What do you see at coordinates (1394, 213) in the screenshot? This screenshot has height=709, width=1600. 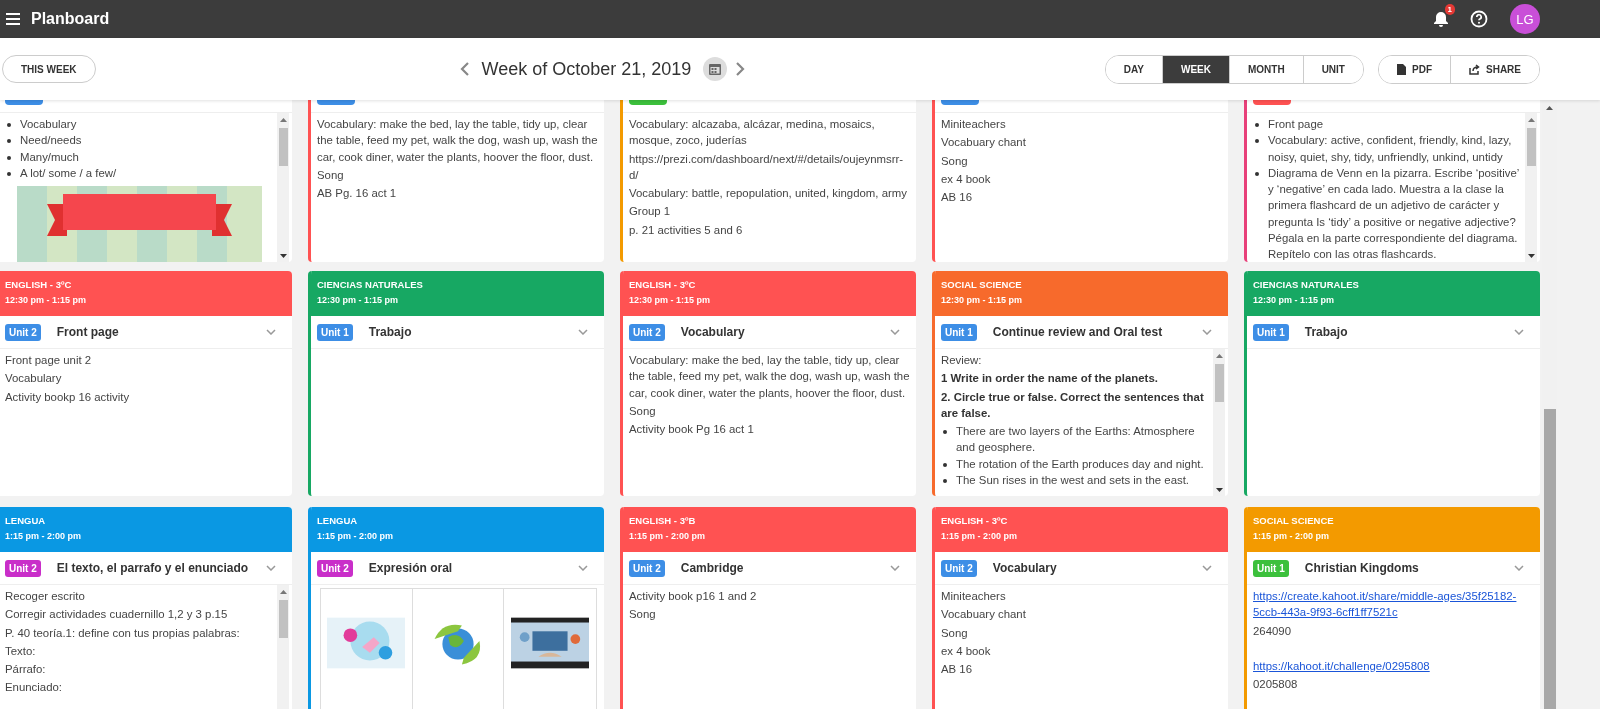 I see `list-item-text: Diagrama de Venn en la pizarra. Escribe ‘positive’ y ‘negative’ en cada lado. Muestra a la clase la primera flashcard de un adjetivo de carácter y pregunta Is ‘tidy’ a positive or negative adjective? Pégala en la parte correspondiente del diagrama. Repítelo con las otras flashcards.` at bounding box center [1394, 213].